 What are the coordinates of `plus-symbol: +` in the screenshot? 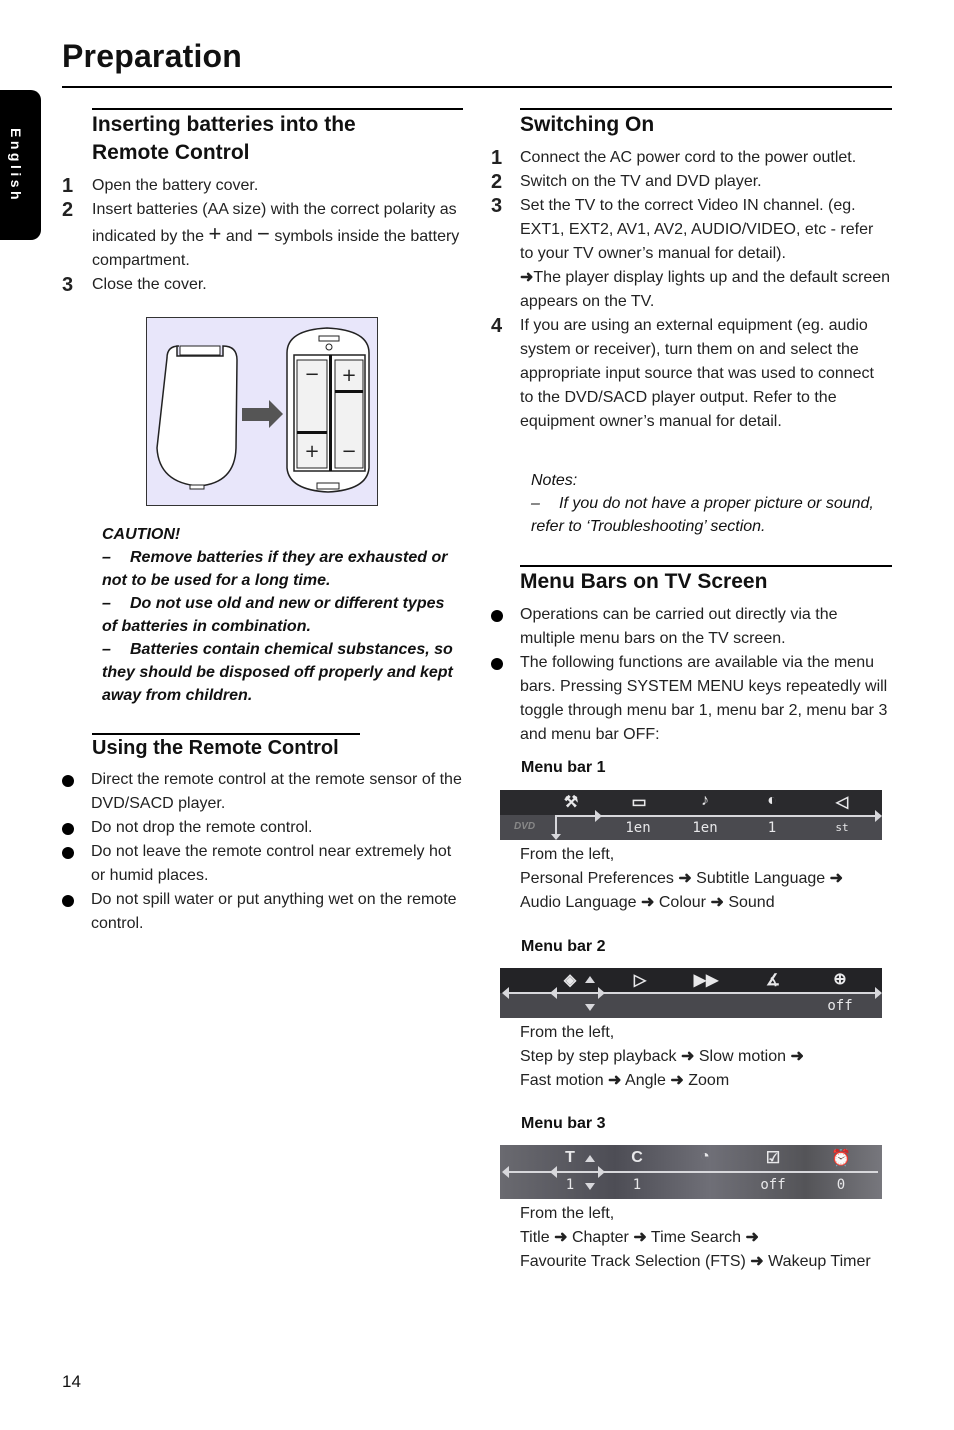 It's located at (215, 233).